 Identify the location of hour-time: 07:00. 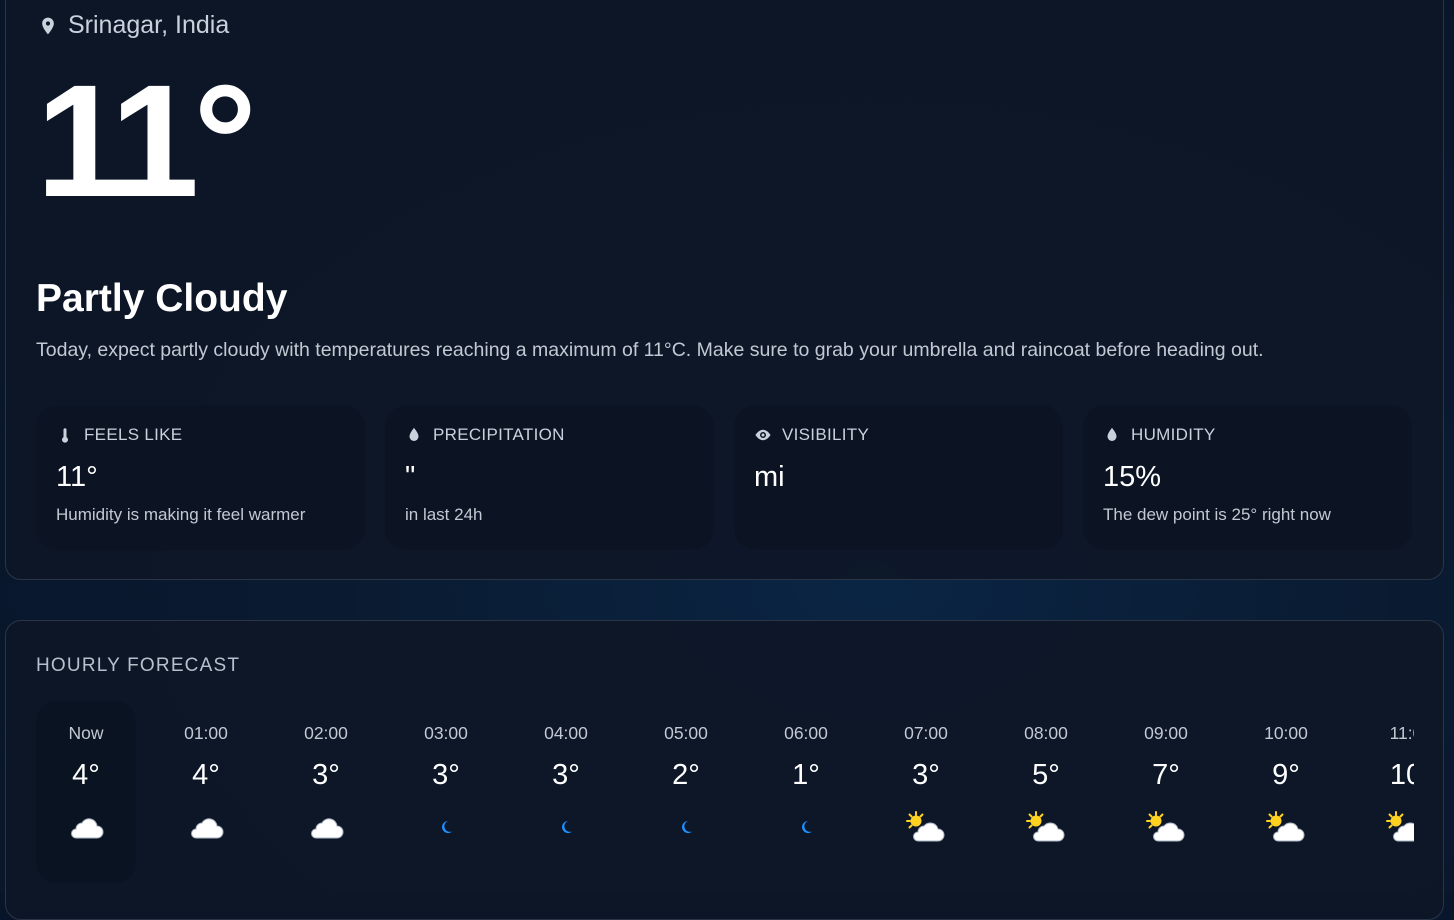
(926, 733).